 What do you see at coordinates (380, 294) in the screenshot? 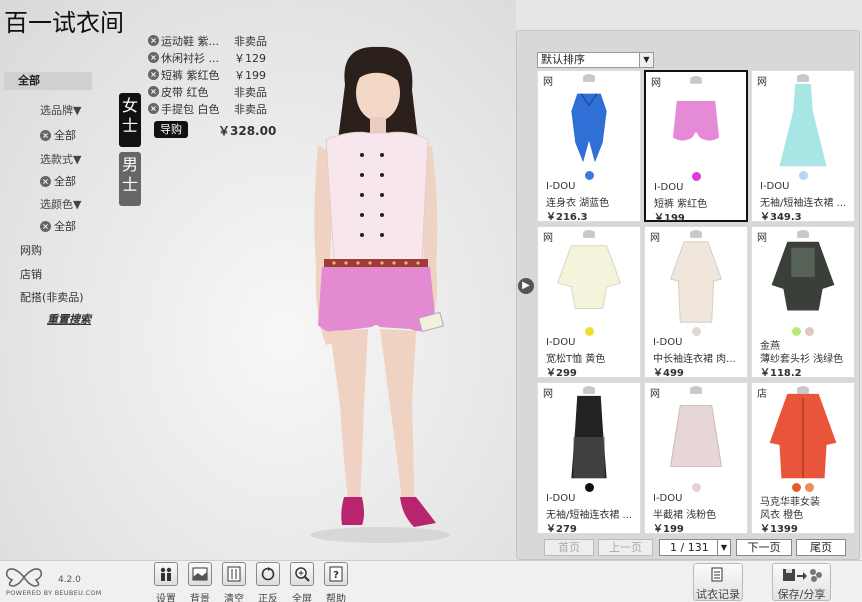
I see `model-figure` at bounding box center [380, 294].